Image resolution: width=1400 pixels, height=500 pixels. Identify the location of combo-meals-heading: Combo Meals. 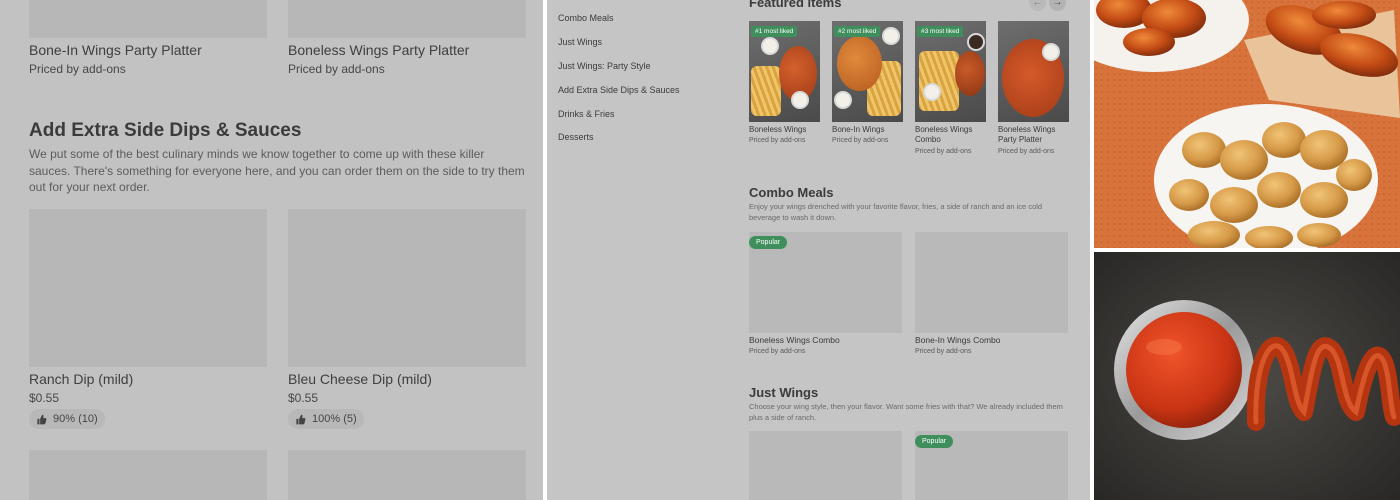
(791, 192).